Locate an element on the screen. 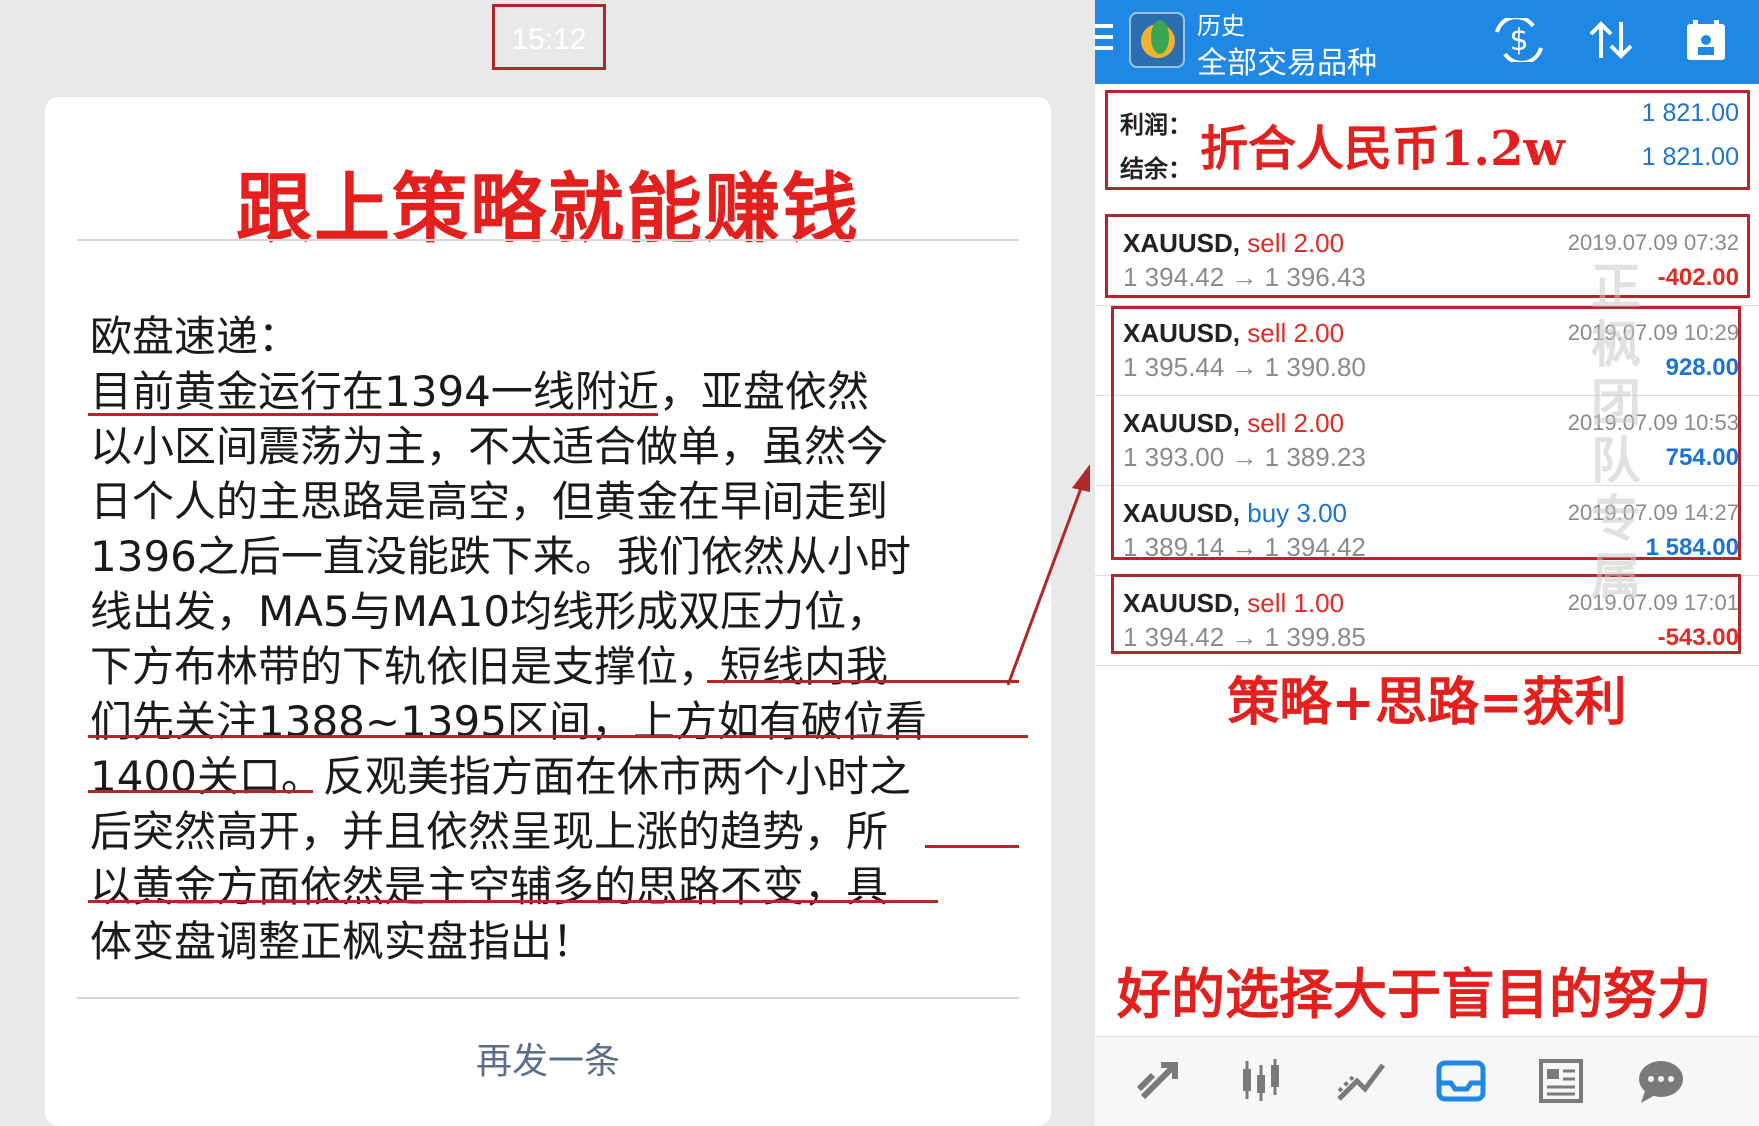 The width and height of the screenshot is (1759, 1126). balance-label: 结余： is located at coordinates (1156, 169).